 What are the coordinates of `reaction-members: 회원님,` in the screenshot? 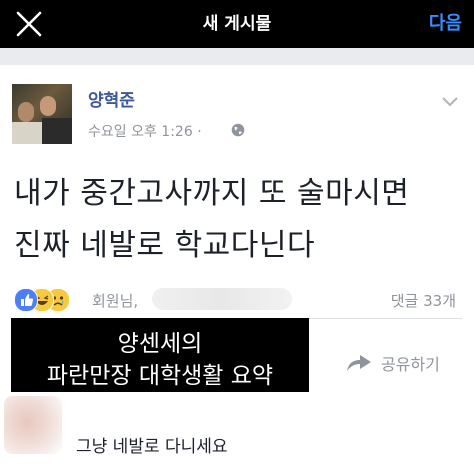 It's located at (115, 300).